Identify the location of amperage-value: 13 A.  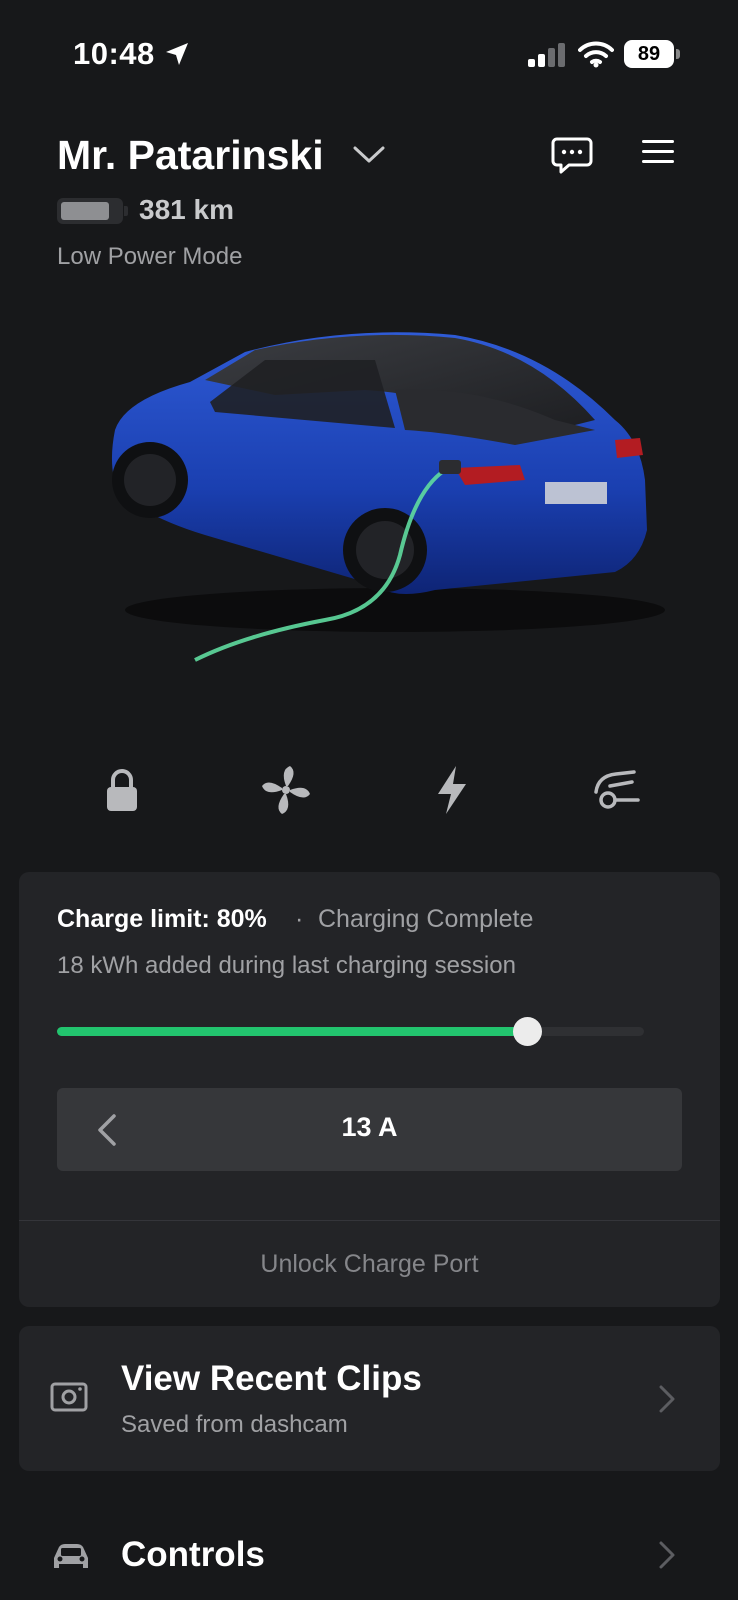
(369, 1127).